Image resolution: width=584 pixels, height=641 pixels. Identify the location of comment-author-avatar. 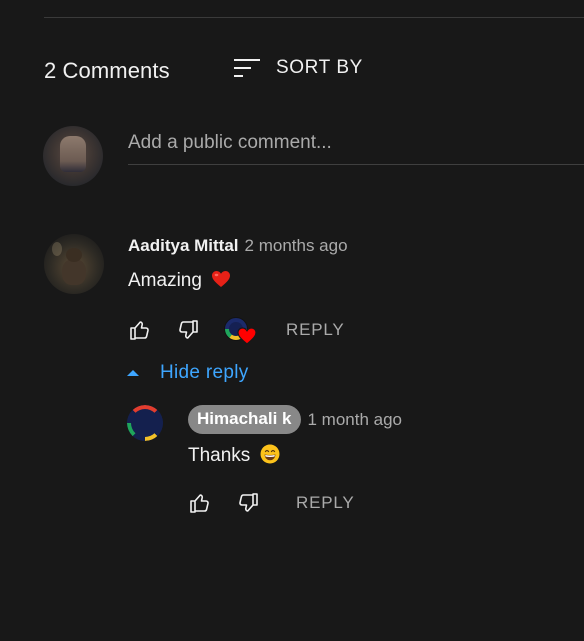
(74, 264).